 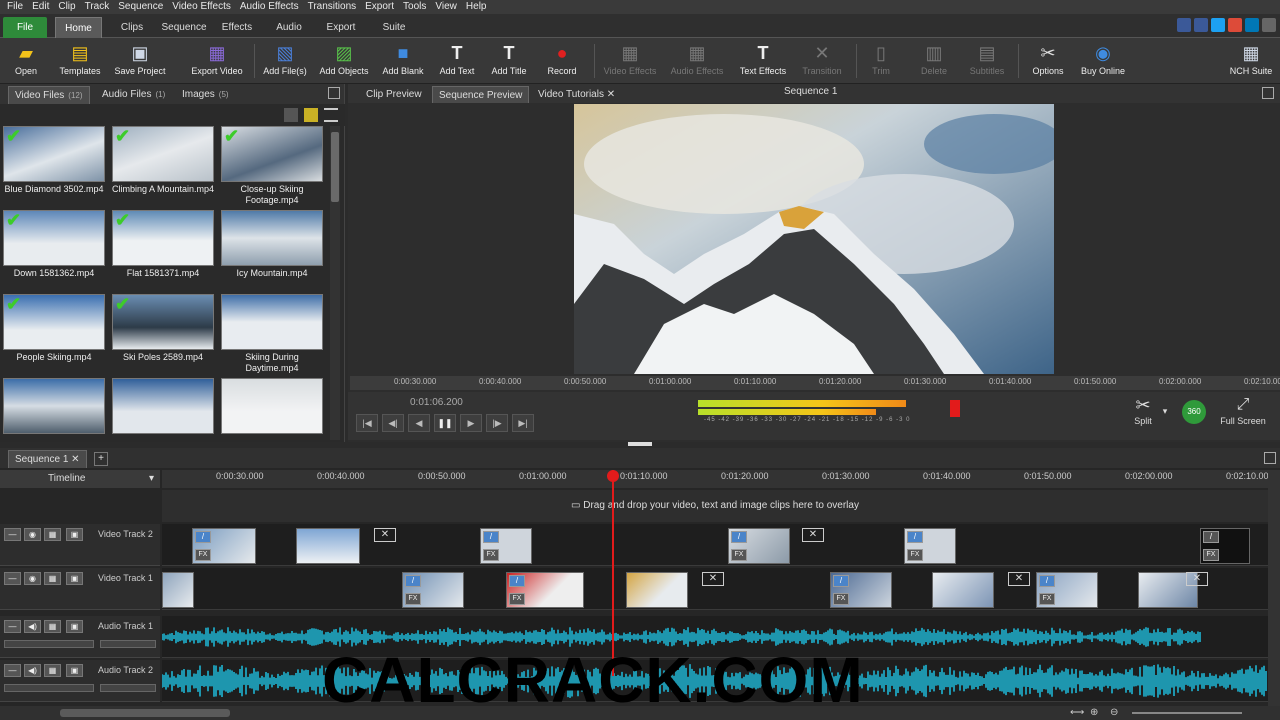 I want to click on pause-button: ❚❚, so click(x=445, y=423).